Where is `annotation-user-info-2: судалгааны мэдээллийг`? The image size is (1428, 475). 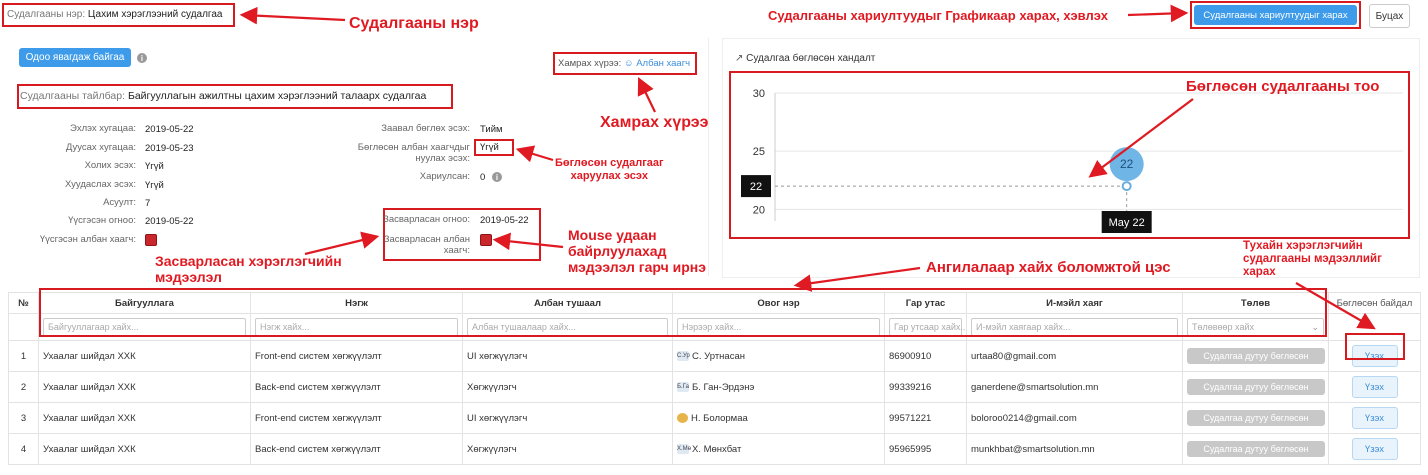 annotation-user-info-2: судалгааны мэдээллийг is located at coordinates (1312, 259).